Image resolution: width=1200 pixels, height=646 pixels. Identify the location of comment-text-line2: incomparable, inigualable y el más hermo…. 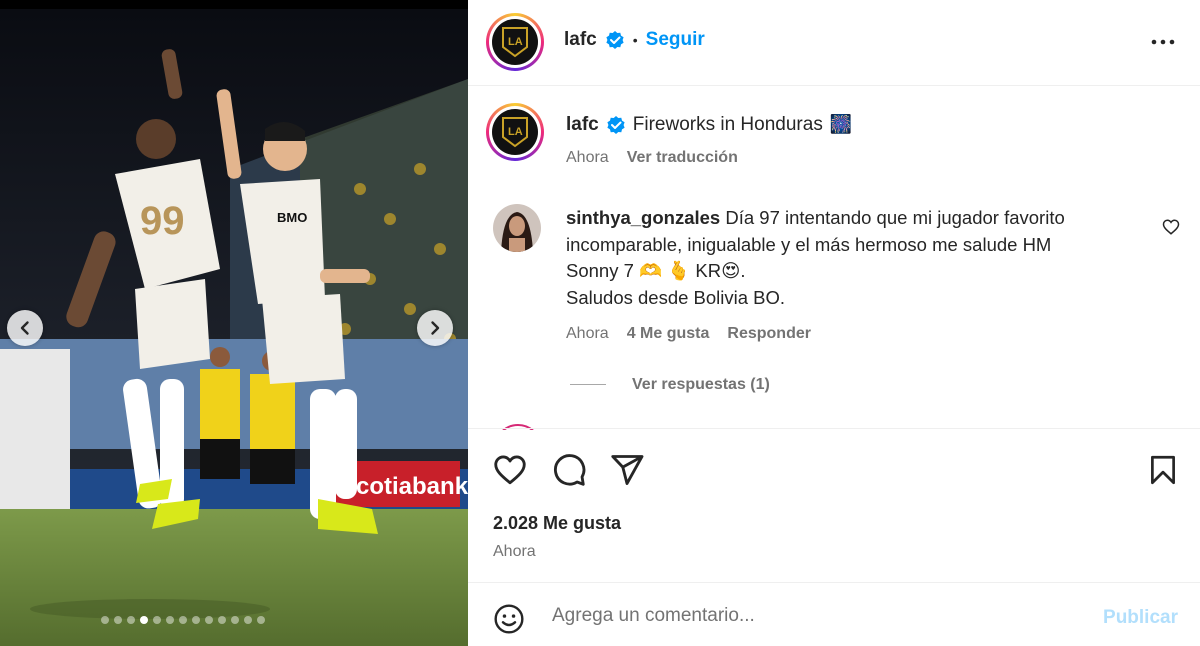
(809, 244).